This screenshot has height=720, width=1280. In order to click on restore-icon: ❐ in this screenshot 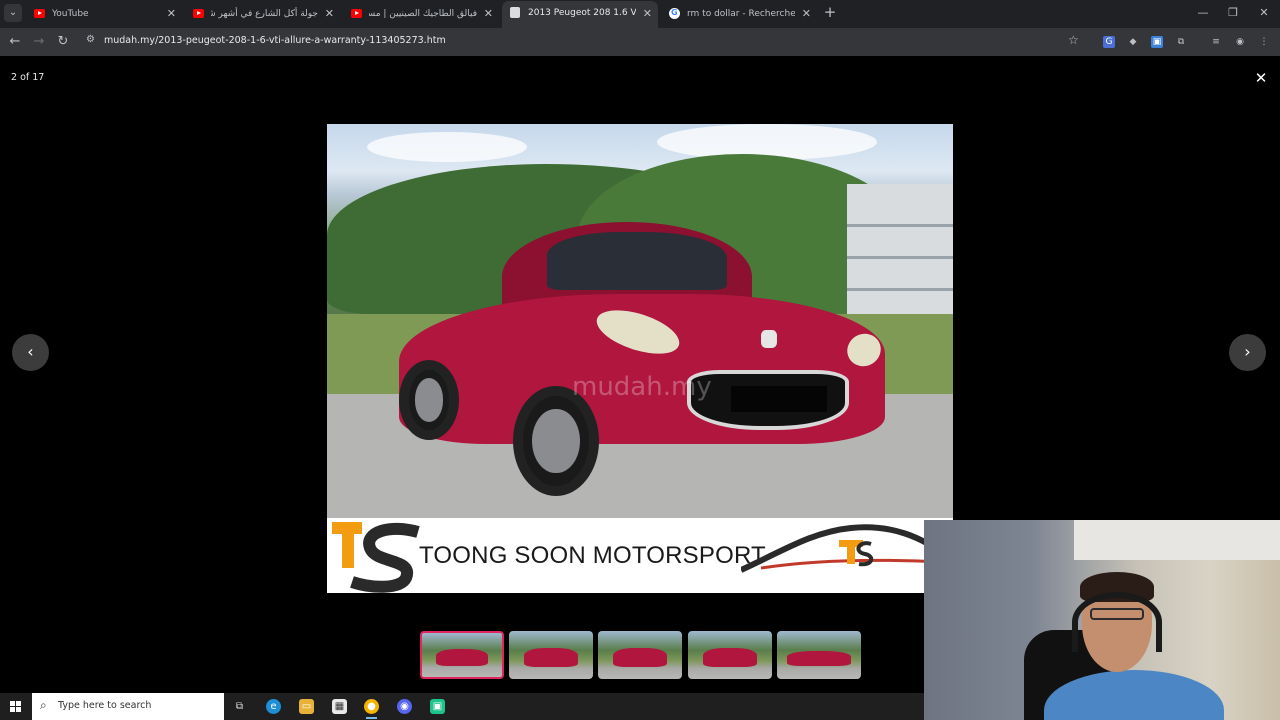, I will do `click(1233, 13)`.